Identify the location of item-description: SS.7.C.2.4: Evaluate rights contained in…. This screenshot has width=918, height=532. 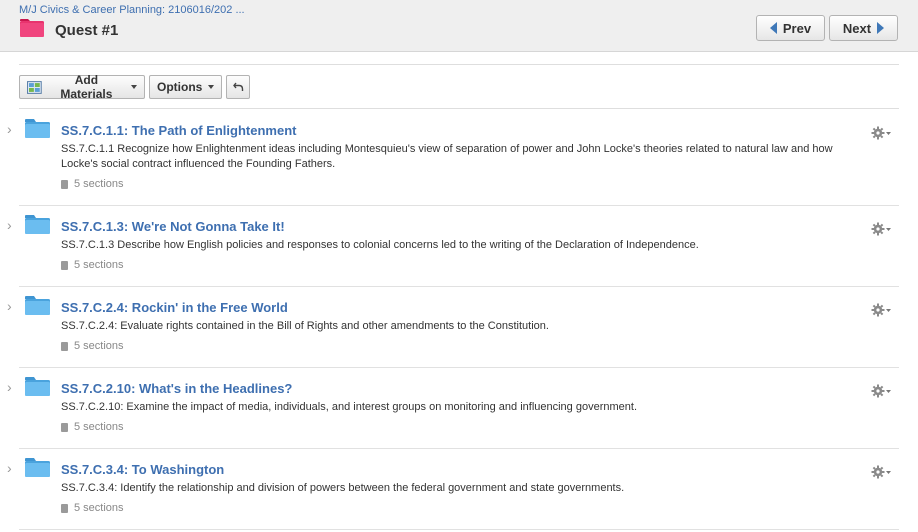
(305, 326).